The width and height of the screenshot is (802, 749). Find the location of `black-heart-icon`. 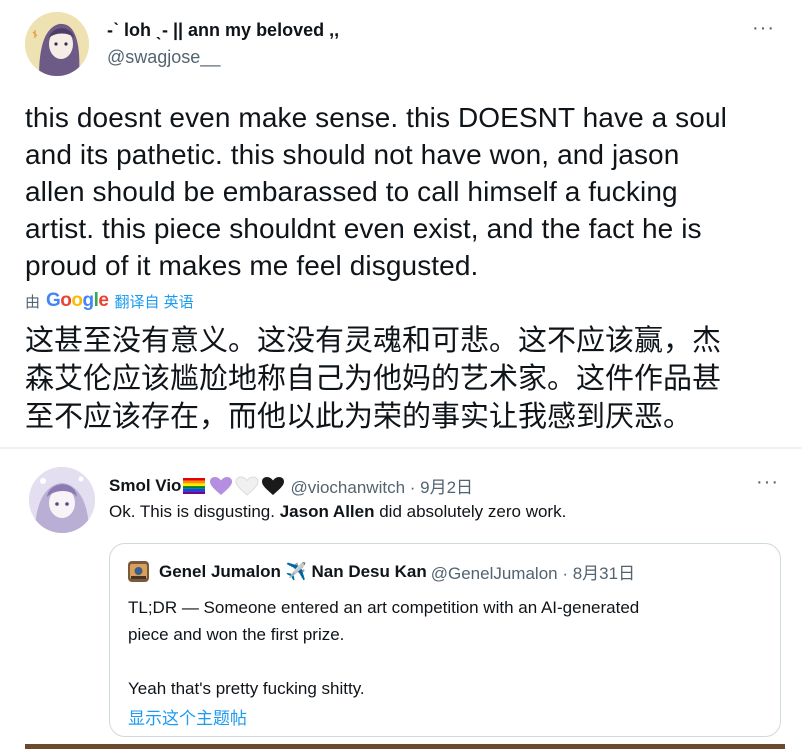

black-heart-icon is located at coordinates (273, 485).